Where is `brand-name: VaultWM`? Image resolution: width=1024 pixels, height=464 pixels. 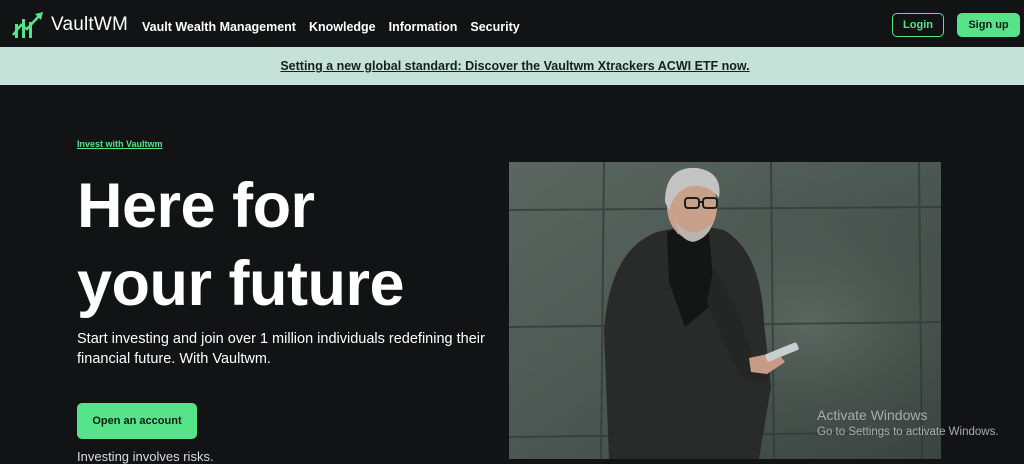 brand-name: VaultWM is located at coordinates (90, 24).